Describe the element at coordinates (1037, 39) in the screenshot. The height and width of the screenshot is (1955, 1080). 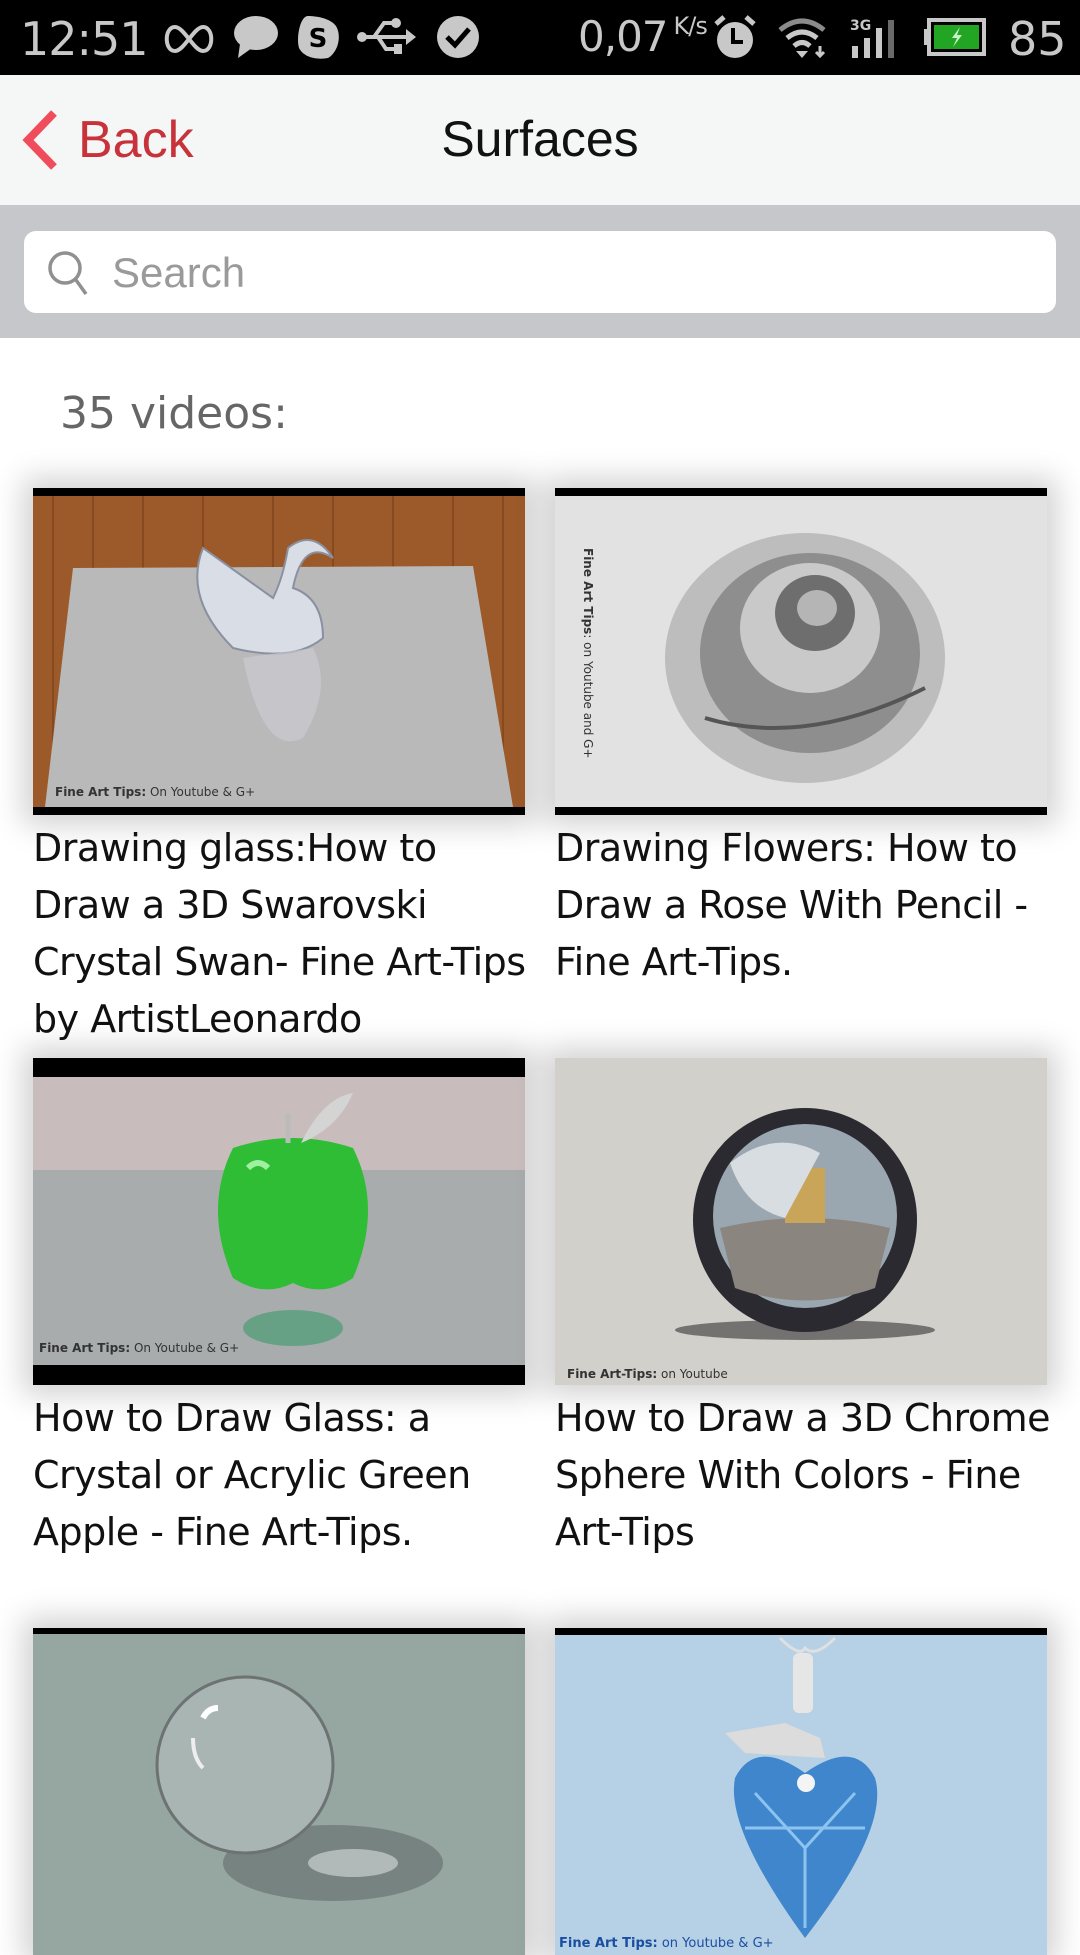
I see `battery-percent: 85` at that location.